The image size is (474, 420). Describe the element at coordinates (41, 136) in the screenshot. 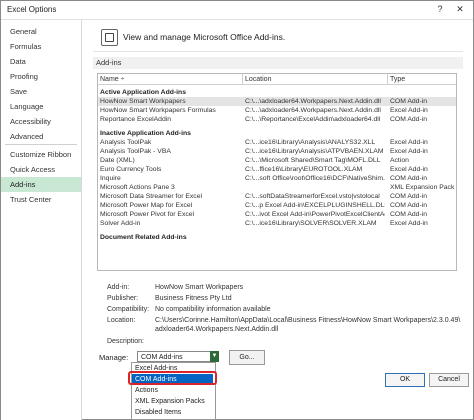

I see `sidebar-item-advanced: Advanced` at that location.